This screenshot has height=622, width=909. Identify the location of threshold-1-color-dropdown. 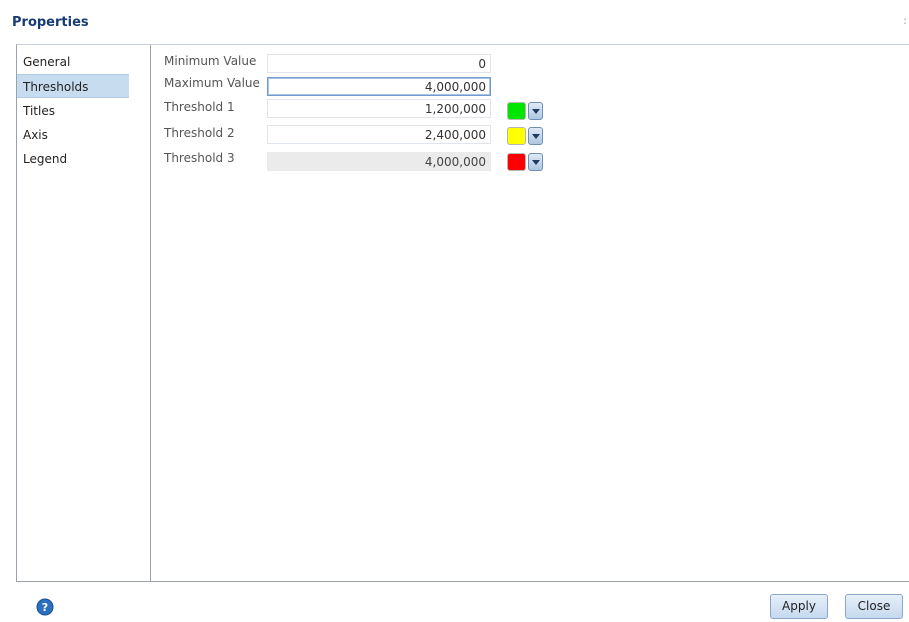
(535, 111).